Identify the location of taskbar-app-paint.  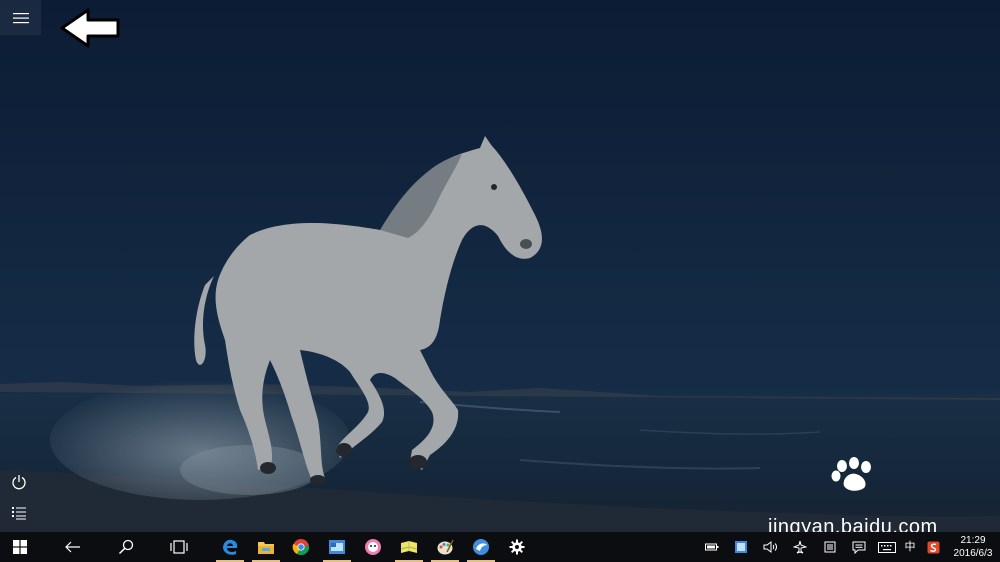
(445, 547).